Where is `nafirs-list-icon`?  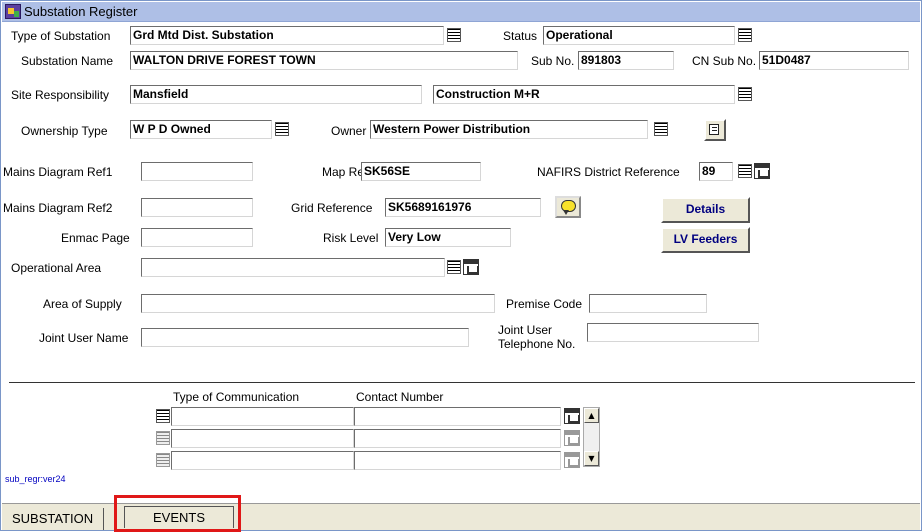 nafirs-list-icon is located at coordinates (745, 171).